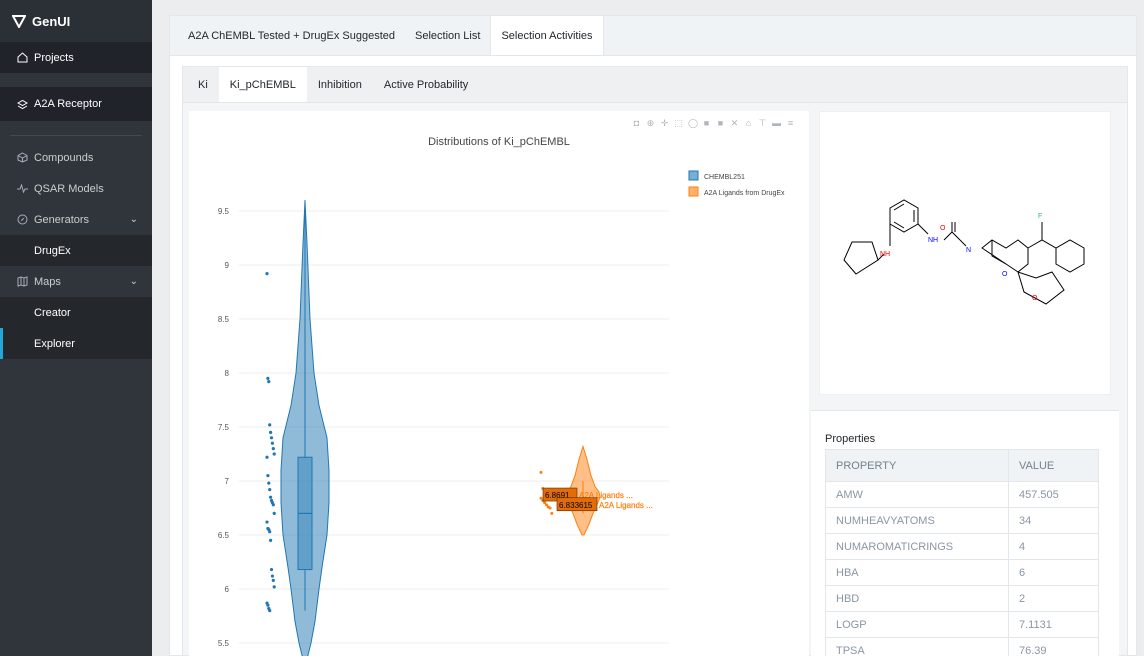 The image size is (1144, 656). I want to click on column-header-property: PROPERTY, so click(917, 465).